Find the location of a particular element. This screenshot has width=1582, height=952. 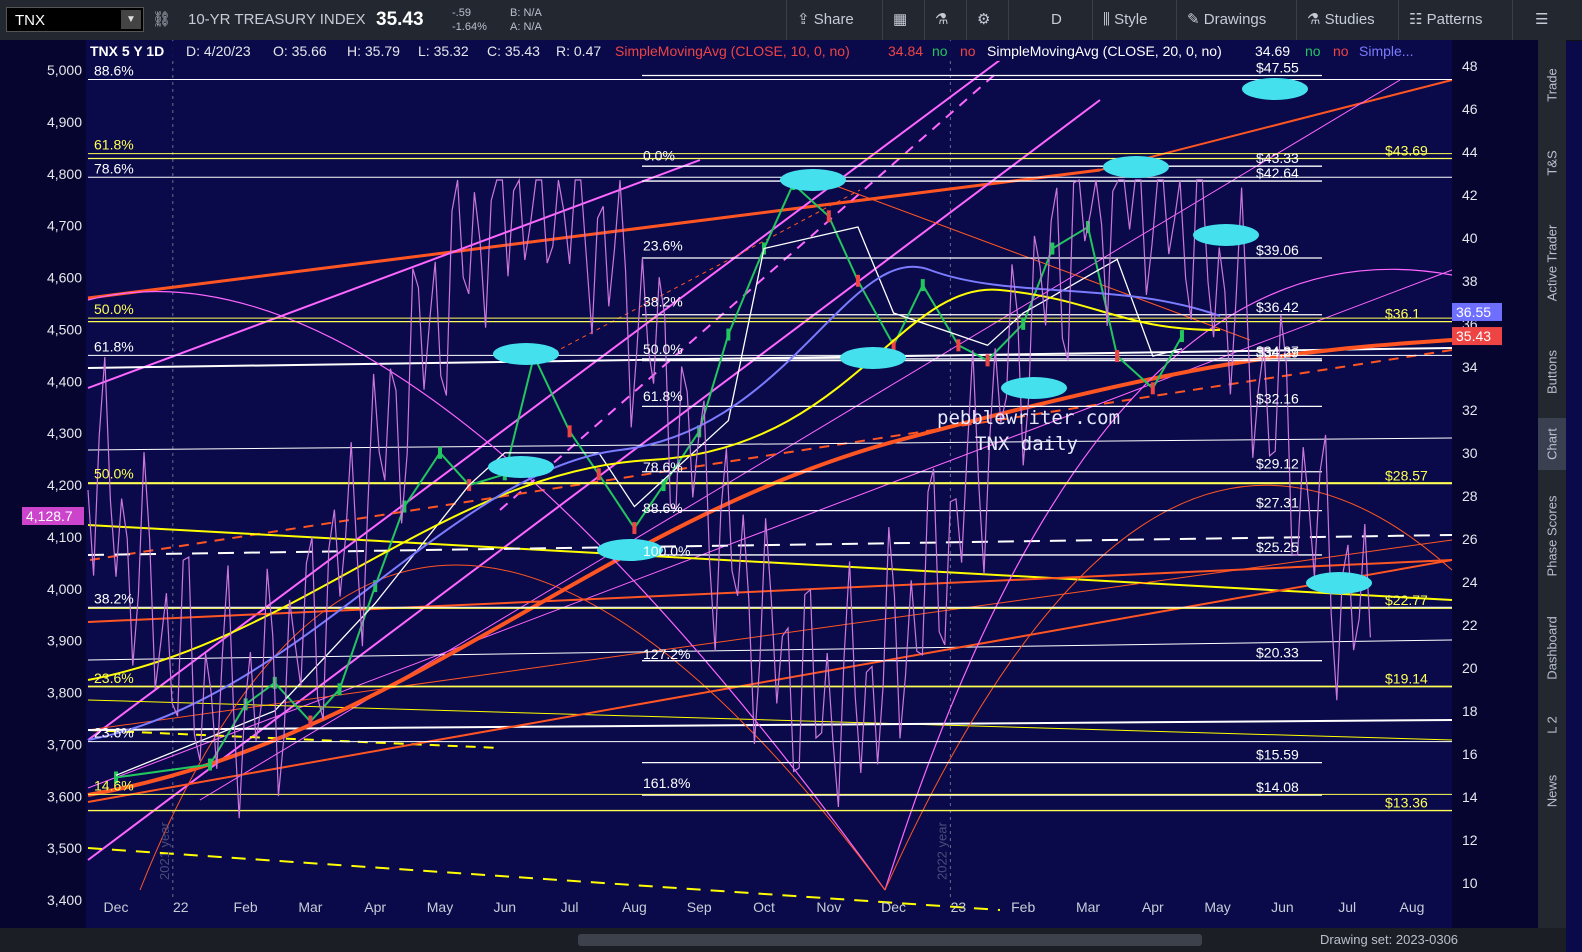

fib-mid-label: 0.0% is located at coordinates (659, 155).